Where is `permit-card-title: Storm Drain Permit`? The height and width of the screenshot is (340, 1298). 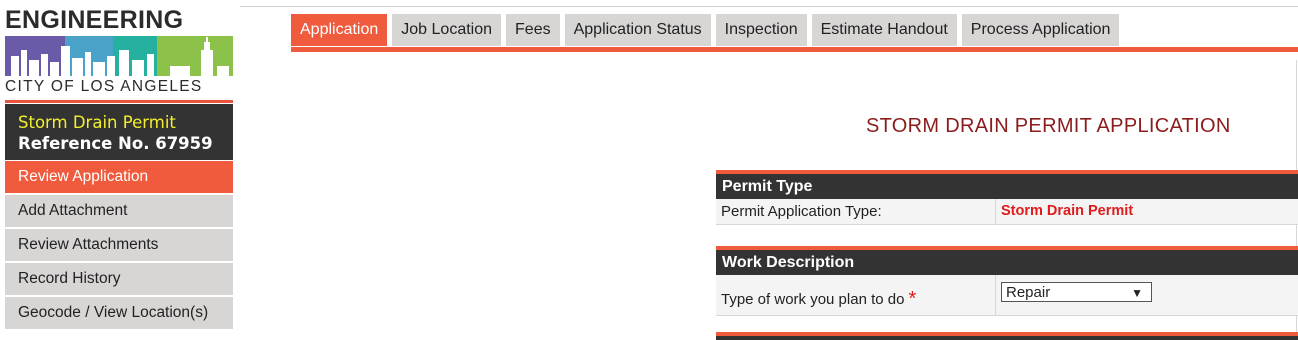 permit-card-title: Storm Drain Permit is located at coordinates (97, 122).